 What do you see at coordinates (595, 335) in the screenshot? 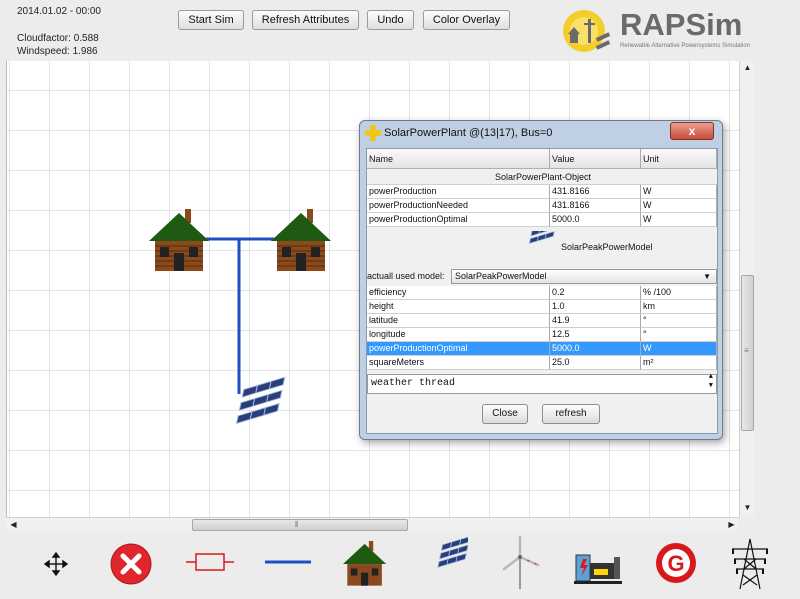
I see `row-value: 12.5` at bounding box center [595, 335].